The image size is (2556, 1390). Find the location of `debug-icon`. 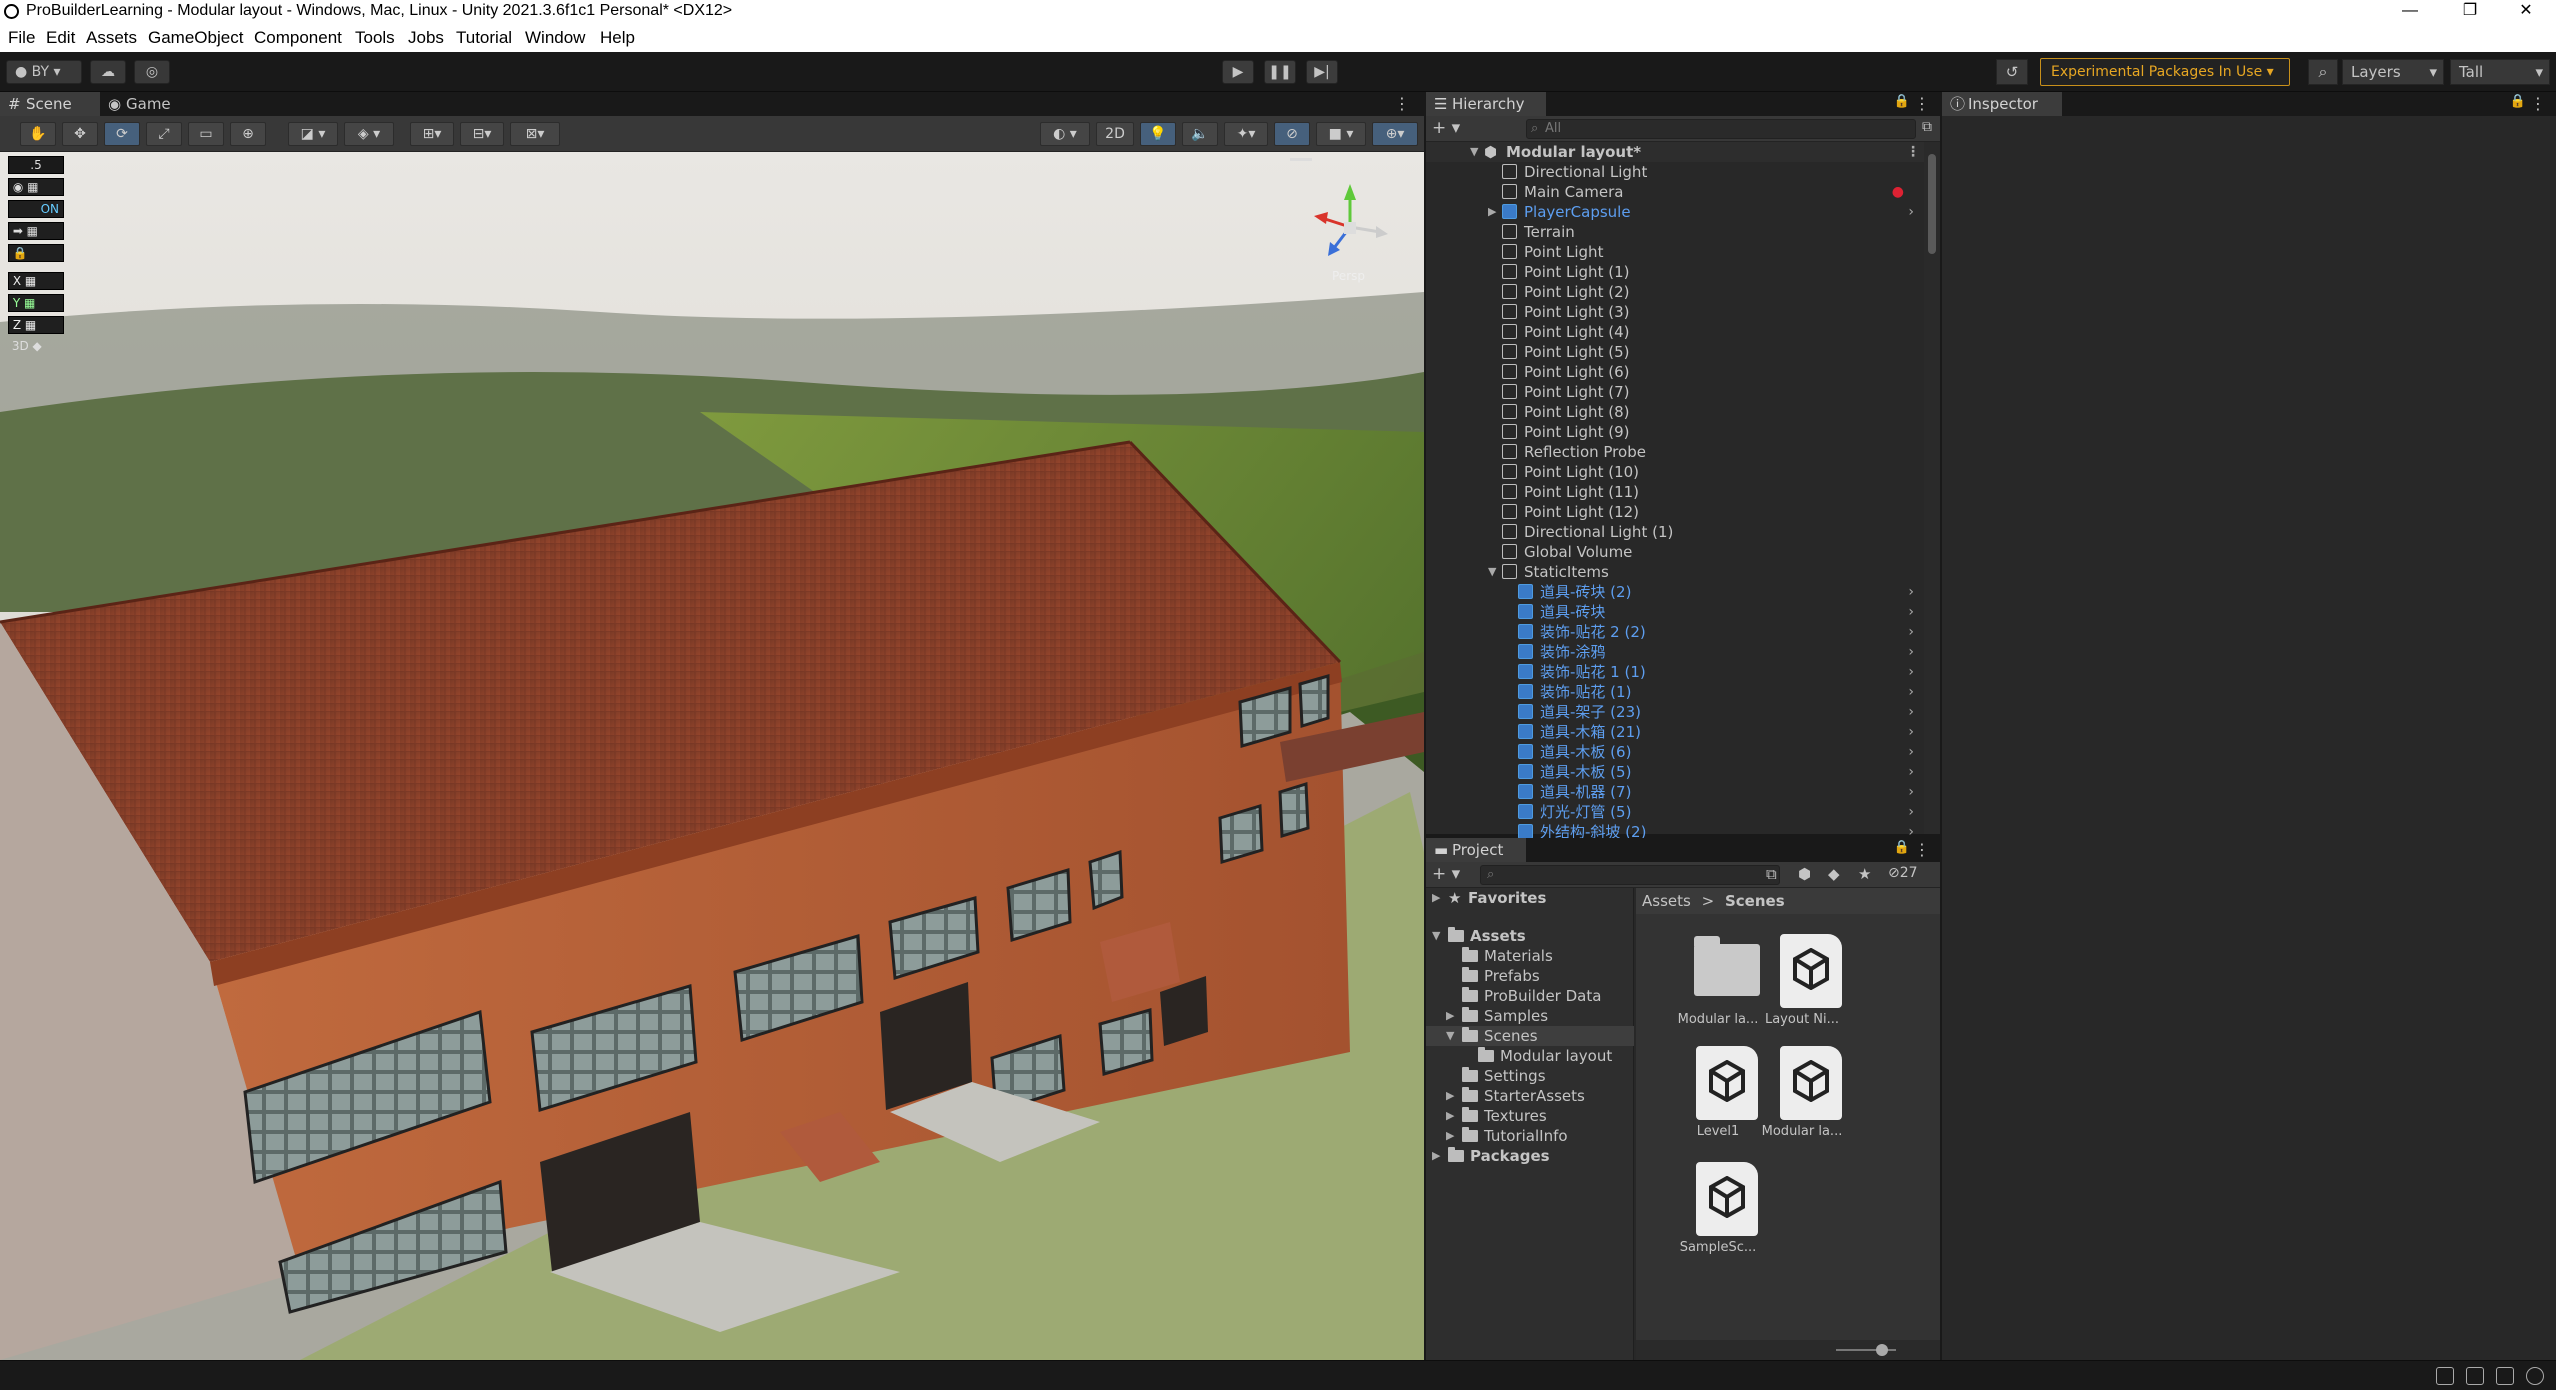

debug-icon is located at coordinates (2445, 1376).